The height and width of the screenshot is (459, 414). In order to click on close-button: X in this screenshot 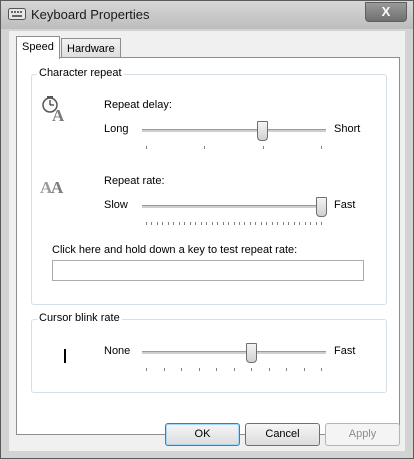, I will do `click(386, 12)`.